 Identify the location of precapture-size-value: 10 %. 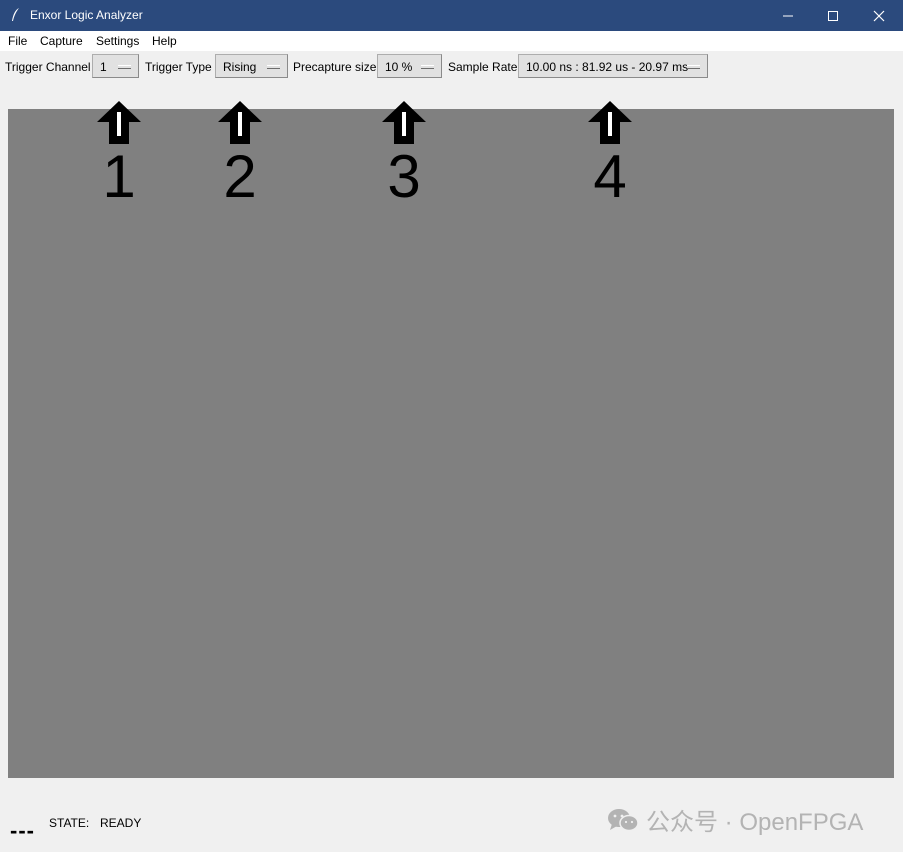
(399, 67).